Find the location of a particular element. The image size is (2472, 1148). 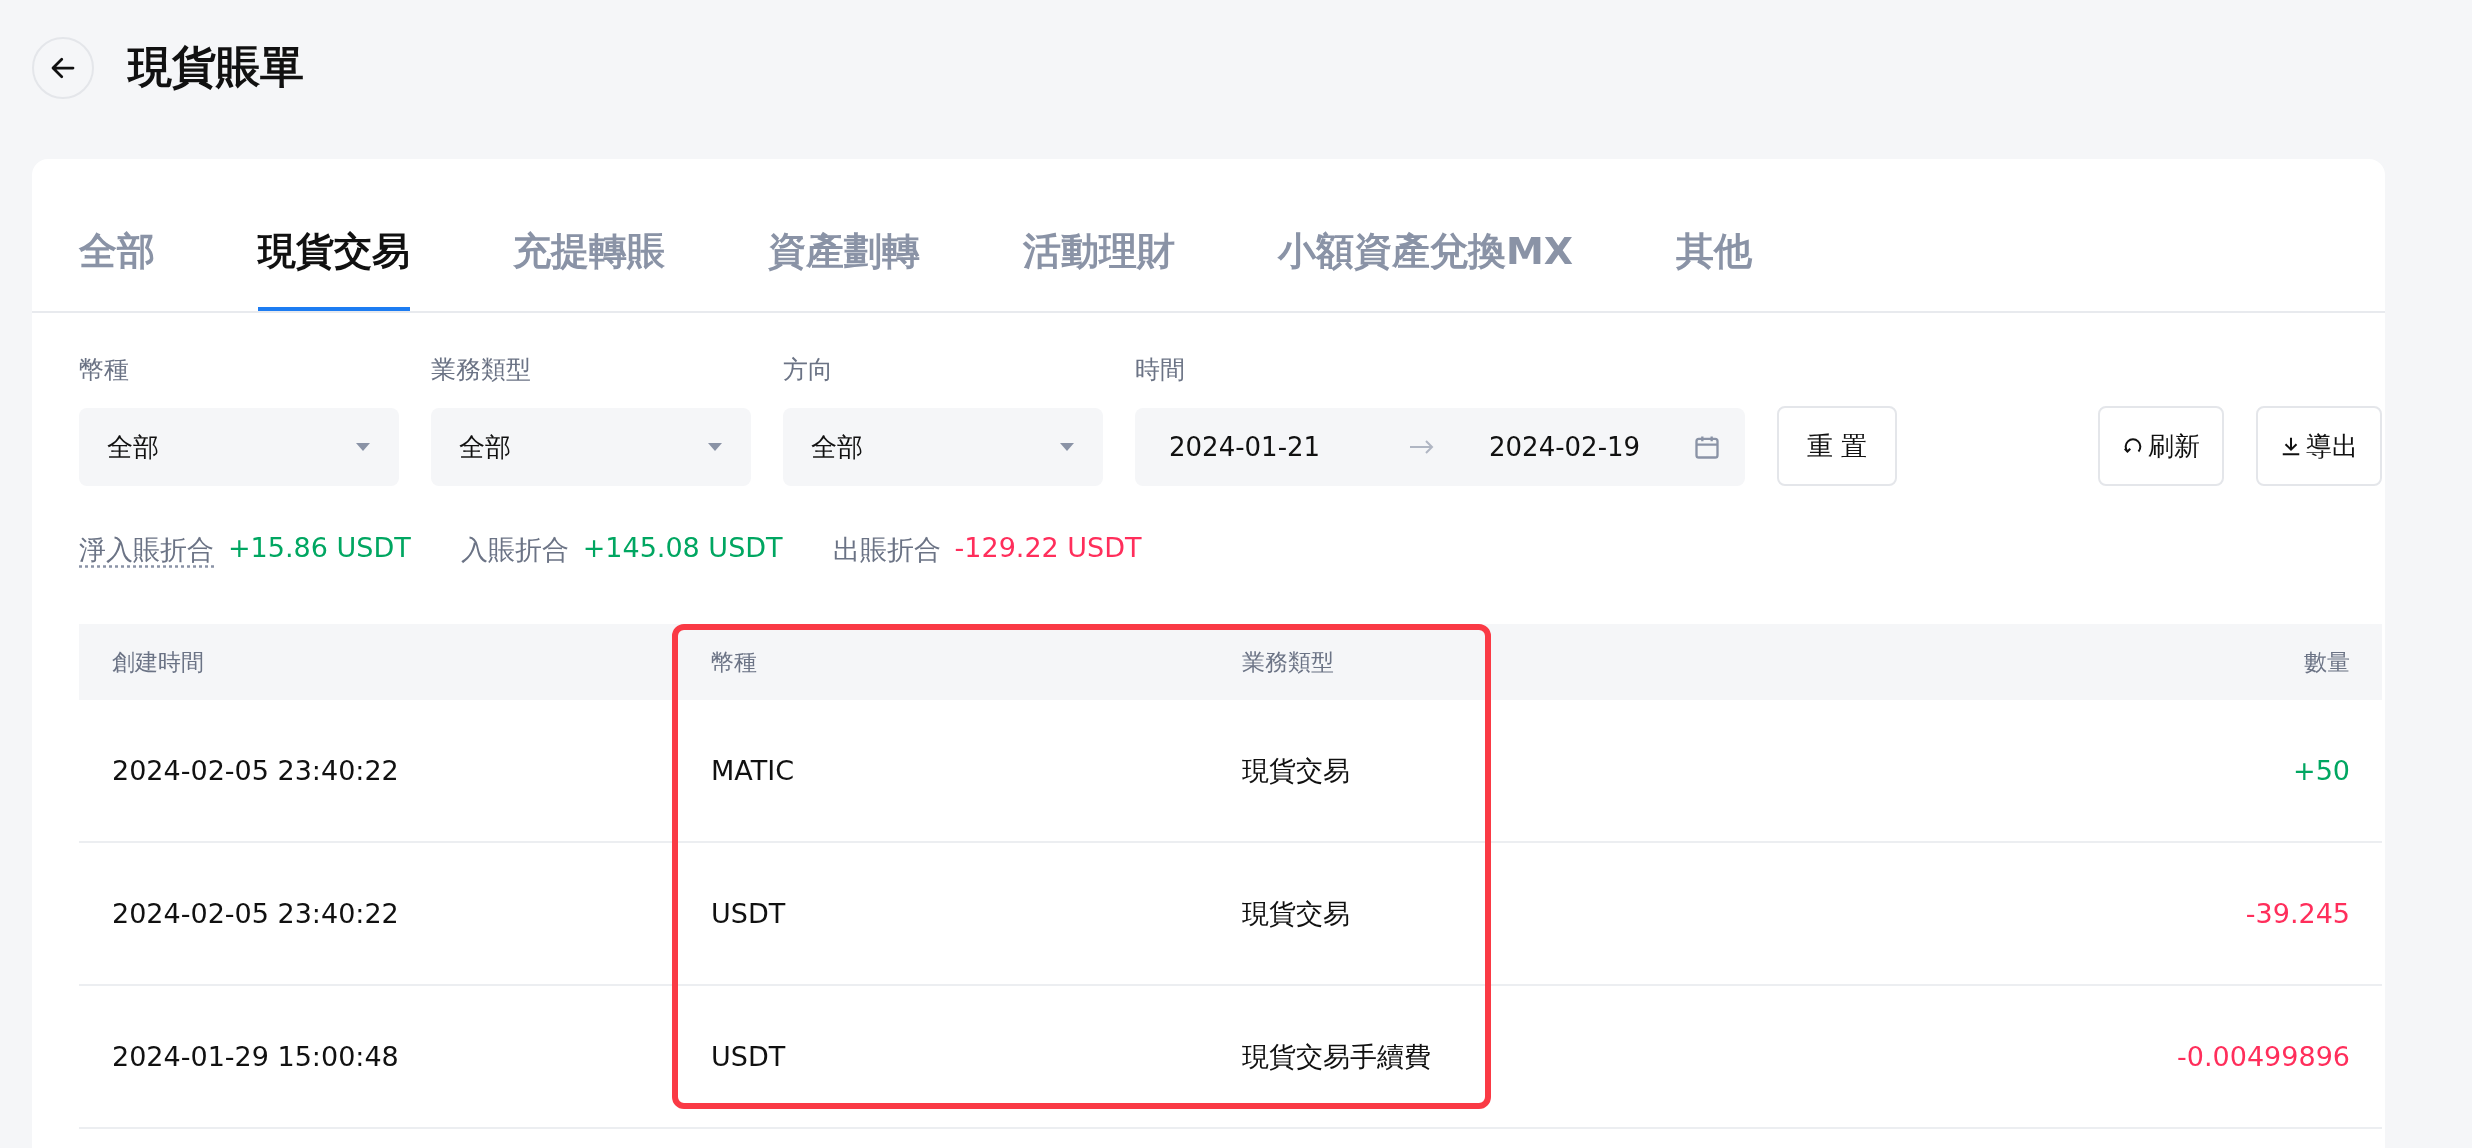

column-header: 業務類型 is located at coordinates (1288, 662).